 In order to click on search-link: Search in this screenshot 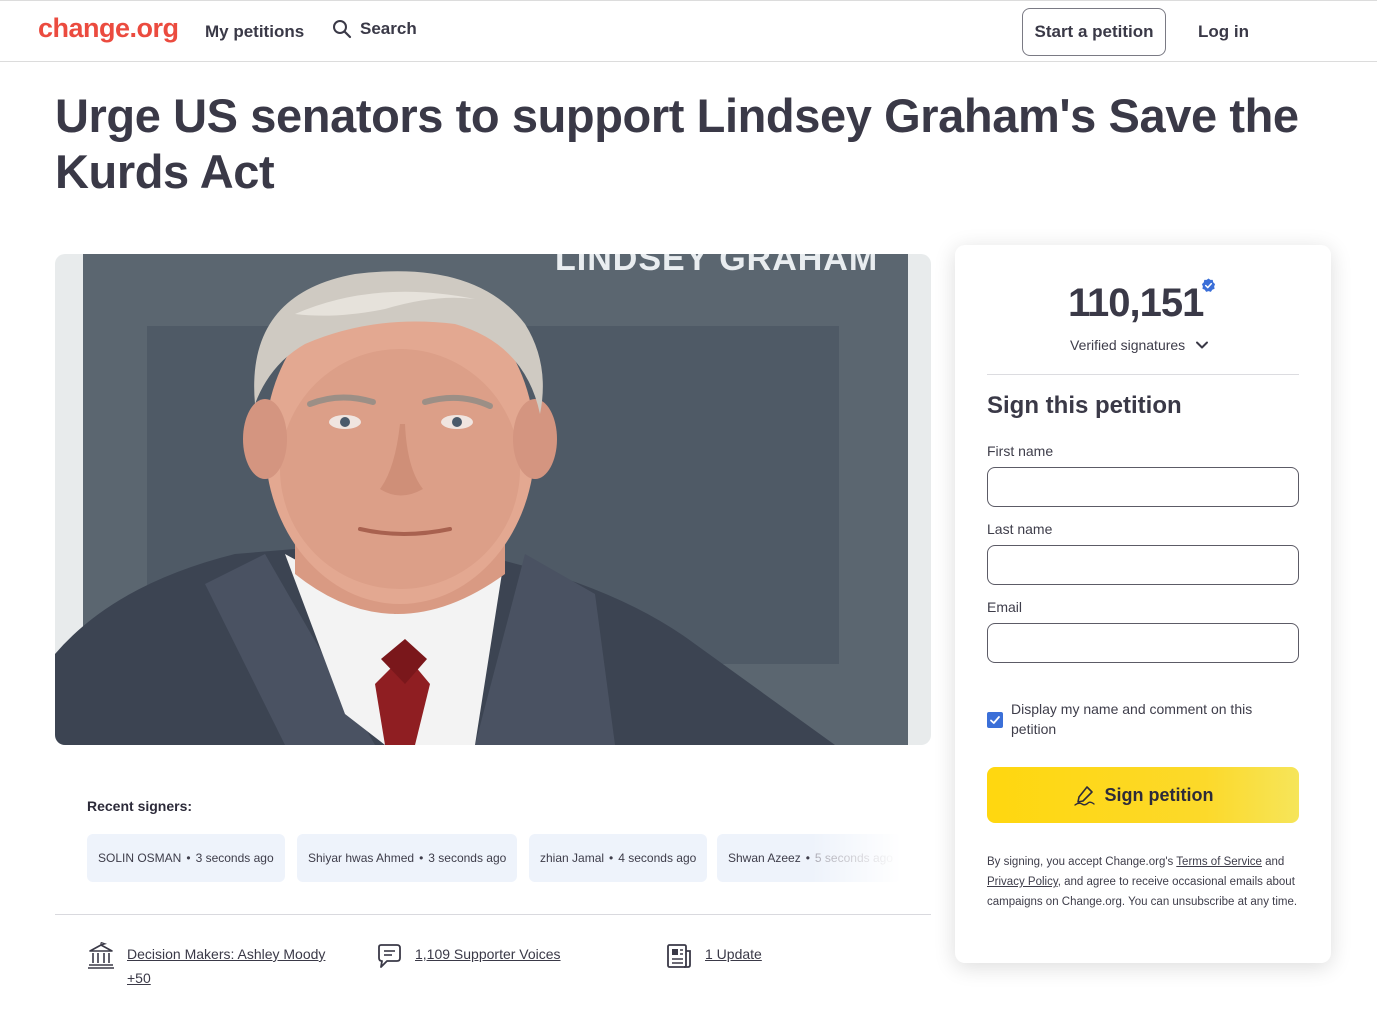, I will do `click(374, 29)`.